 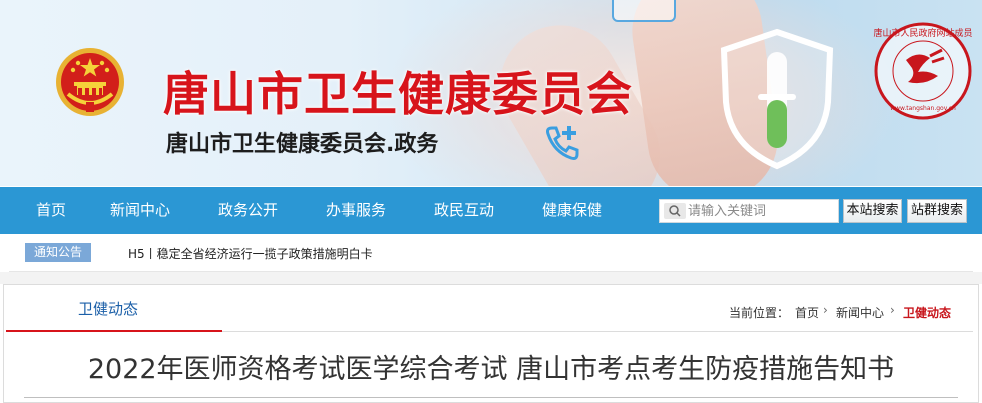 I want to click on nav-item-health: 健康保健, so click(x=572, y=210).